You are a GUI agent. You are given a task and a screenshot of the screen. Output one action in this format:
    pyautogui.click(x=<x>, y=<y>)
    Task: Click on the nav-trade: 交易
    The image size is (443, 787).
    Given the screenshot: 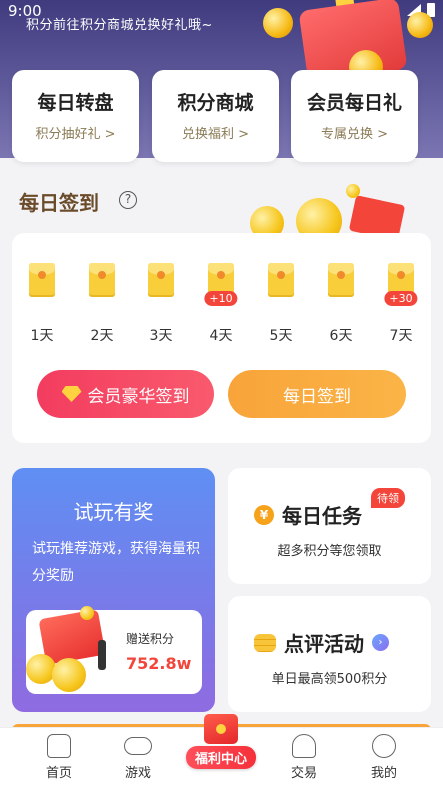 What is the action you would take?
    pyautogui.click(x=304, y=757)
    